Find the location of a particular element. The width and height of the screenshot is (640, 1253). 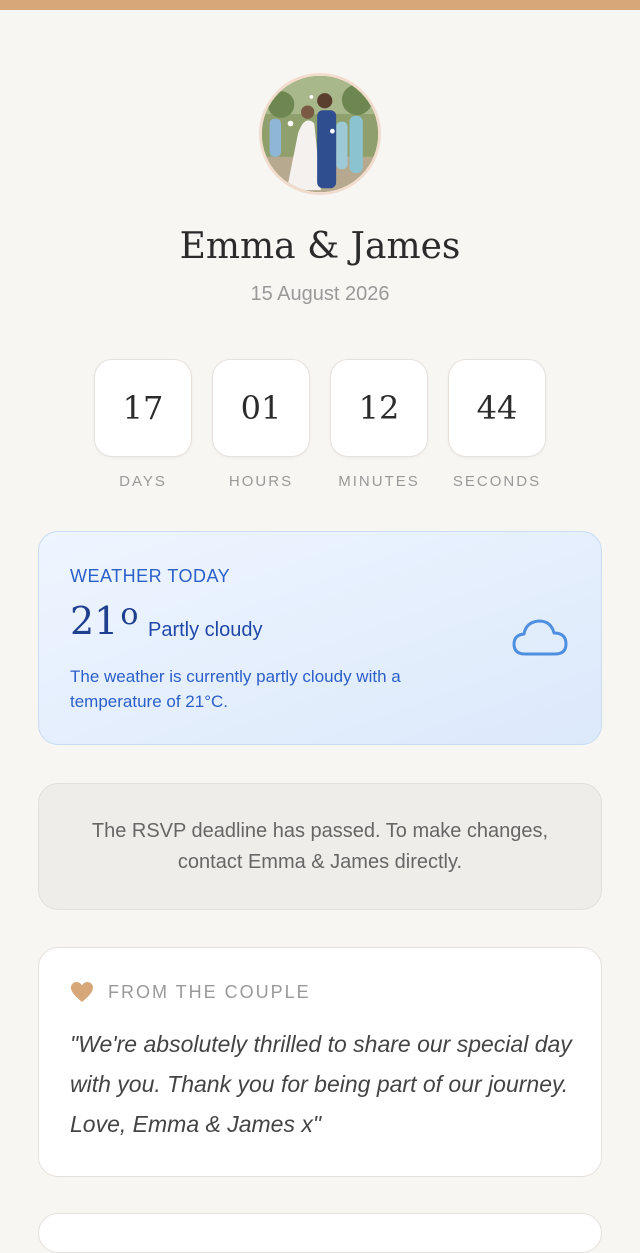

weather-title: WEATHER TODAY is located at coordinates (150, 576).